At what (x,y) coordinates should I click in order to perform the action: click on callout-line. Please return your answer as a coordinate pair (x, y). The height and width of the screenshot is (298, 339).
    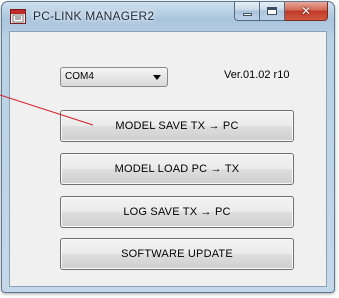
    Looking at the image, I should click on (47, 110).